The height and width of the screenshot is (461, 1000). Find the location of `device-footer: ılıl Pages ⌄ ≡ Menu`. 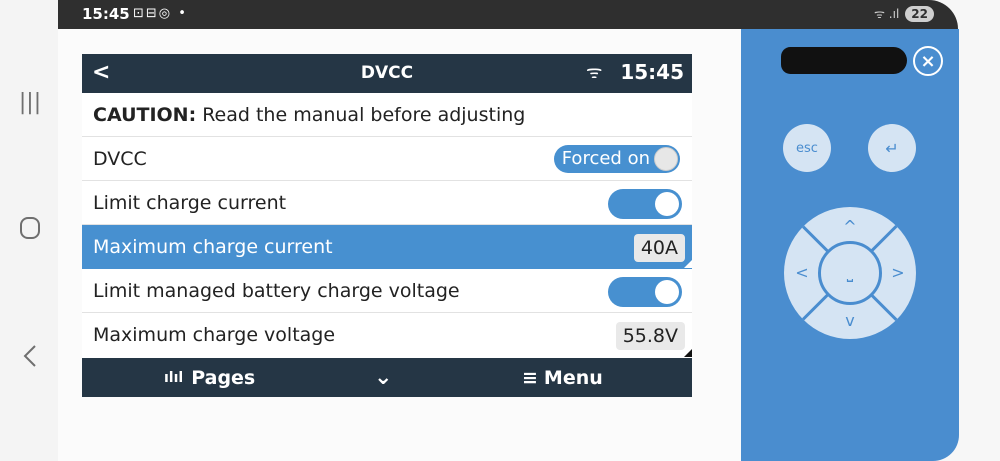

device-footer: ılıl Pages ⌄ ≡ Menu is located at coordinates (387, 377).